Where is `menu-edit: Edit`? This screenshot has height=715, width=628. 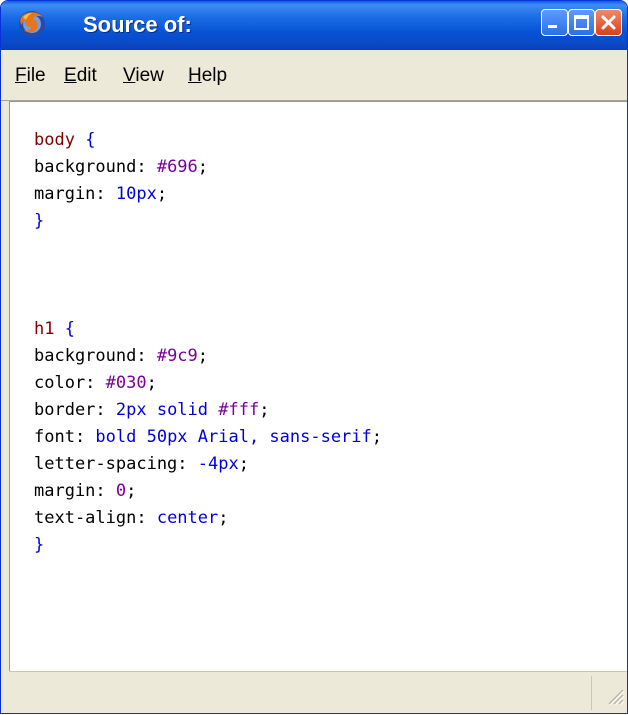
menu-edit: Edit is located at coordinates (80, 76).